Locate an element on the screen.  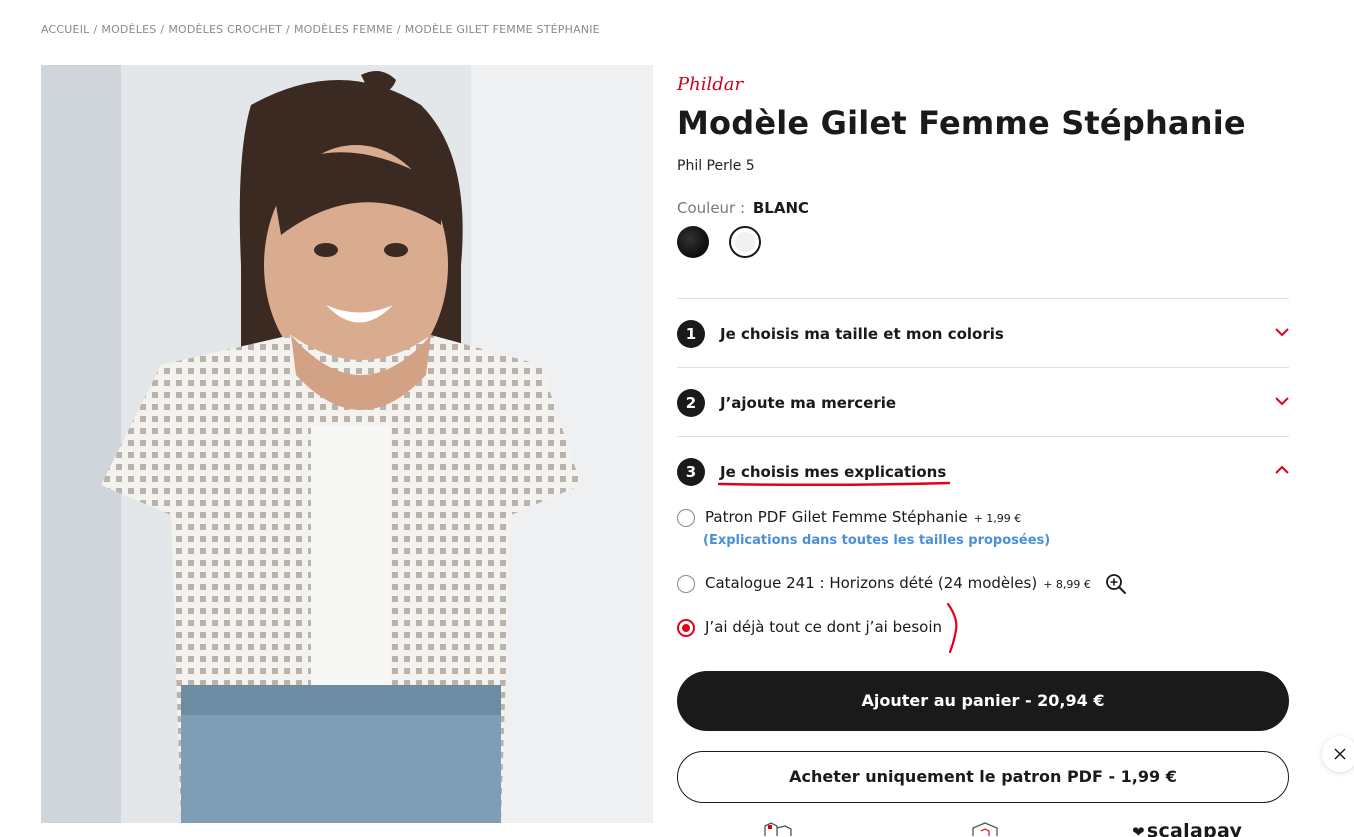
option-label: Patron PDF Gilet Femme Stéphanie is located at coordinates (836, 517).